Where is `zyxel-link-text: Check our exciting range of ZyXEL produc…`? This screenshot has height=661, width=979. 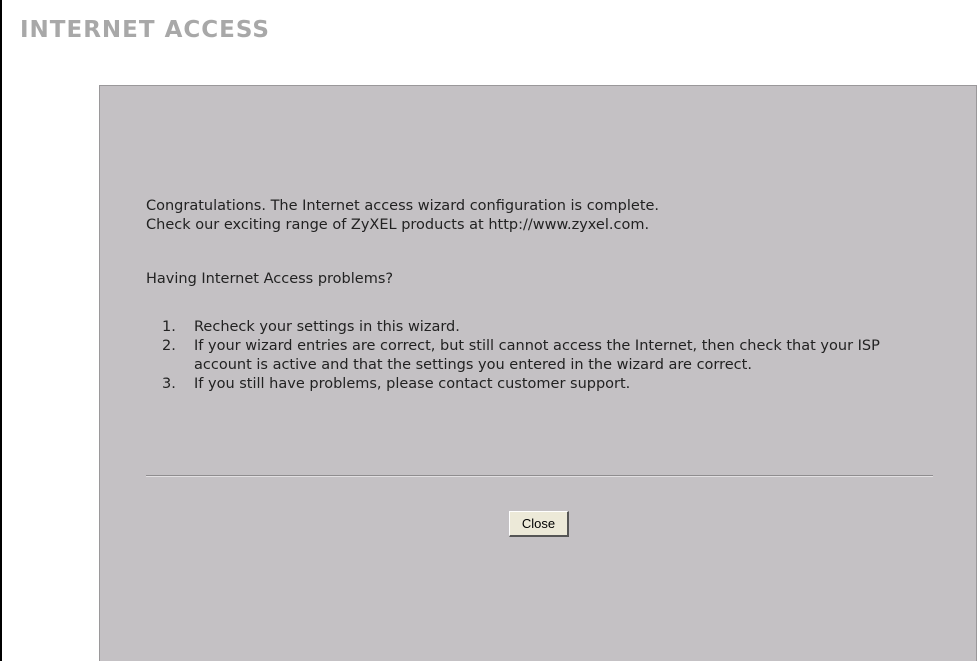 zyxel-link-text: Check our exciting range of ZyXEL produc… is located at coordinates (398, 225).